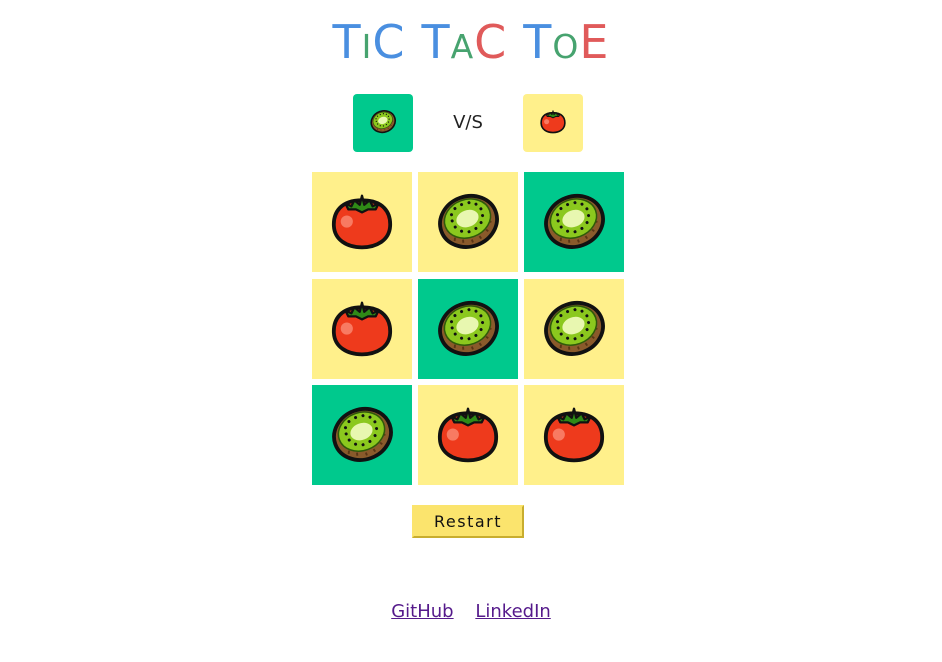 Image resolution: width=942 pixels, height=662 pixels. Describe the element at coordinates (566, 46) in the screenshot. I see `title-letter: O` at that location.